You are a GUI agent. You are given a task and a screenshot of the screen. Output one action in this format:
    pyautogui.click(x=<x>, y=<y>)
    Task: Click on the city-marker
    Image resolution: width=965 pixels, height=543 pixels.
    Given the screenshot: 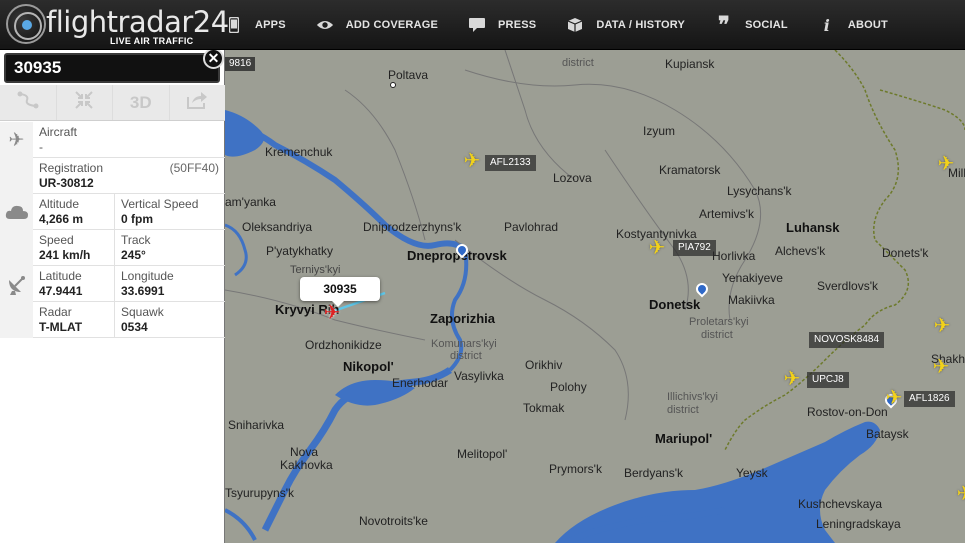 What is the action you would take?
    pyautogui.click(x=393, y=85)
    